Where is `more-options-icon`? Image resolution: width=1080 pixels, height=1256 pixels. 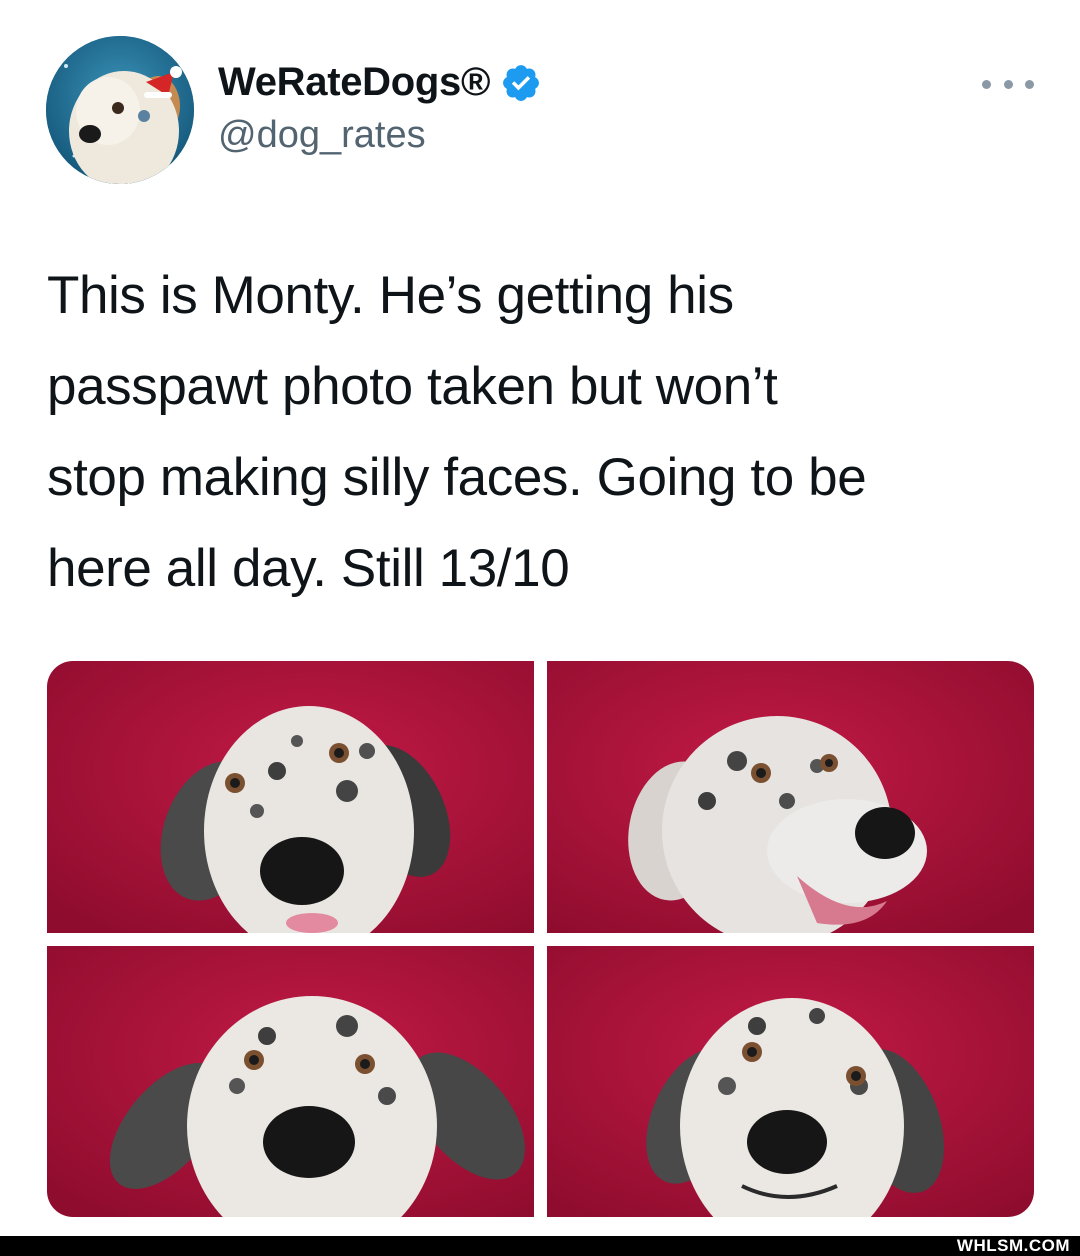
more-options-icon is located at coordinates (1008, 84).